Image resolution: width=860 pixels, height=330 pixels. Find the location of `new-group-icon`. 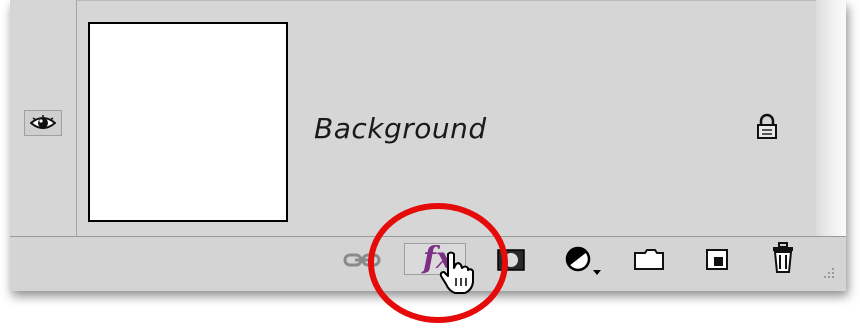

new-group-icon is located at coordinates (649, 259).